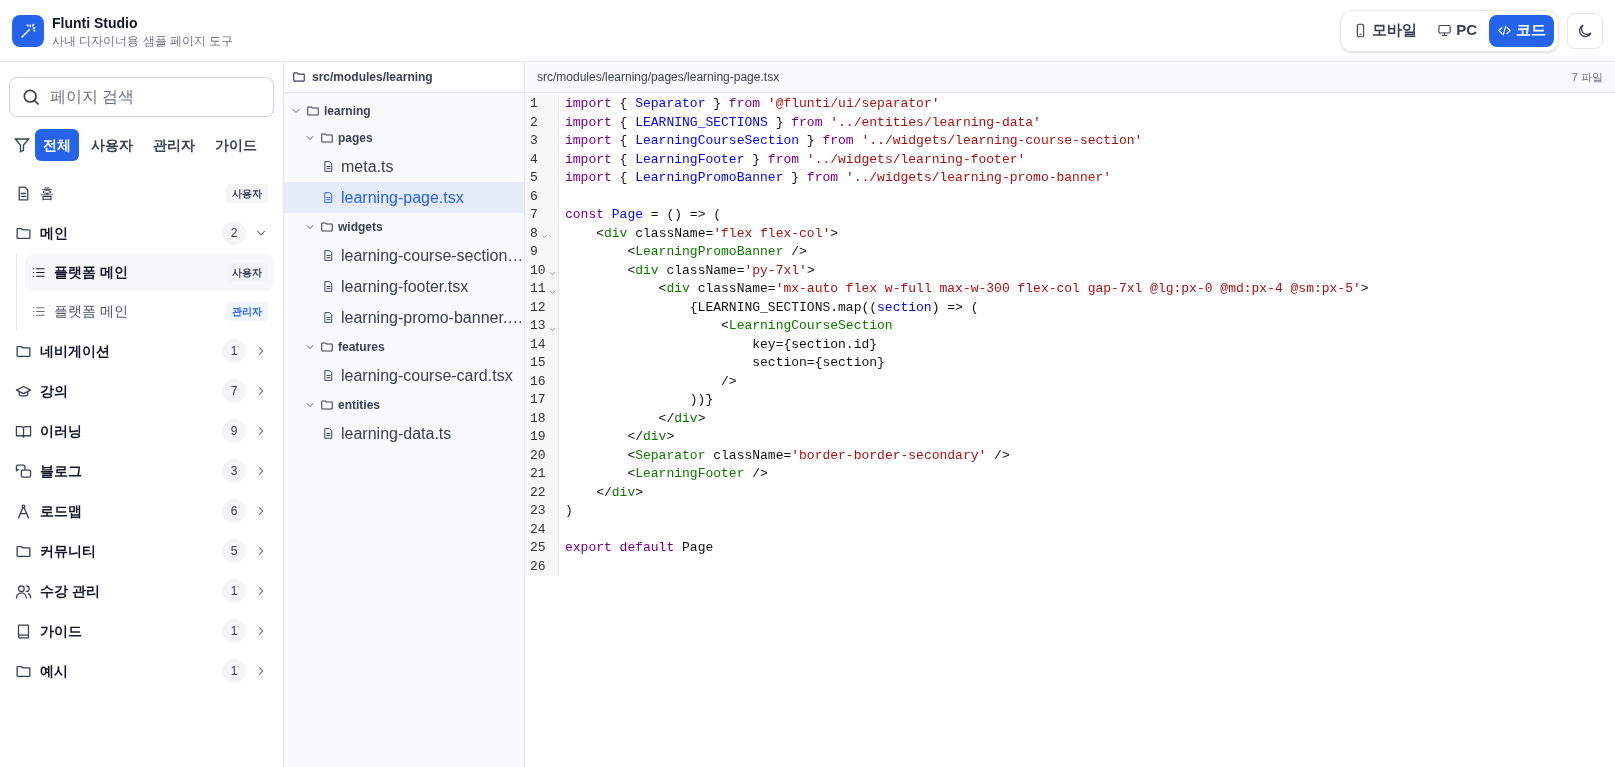  I want to click on line-number: 18, so click(538, 418).